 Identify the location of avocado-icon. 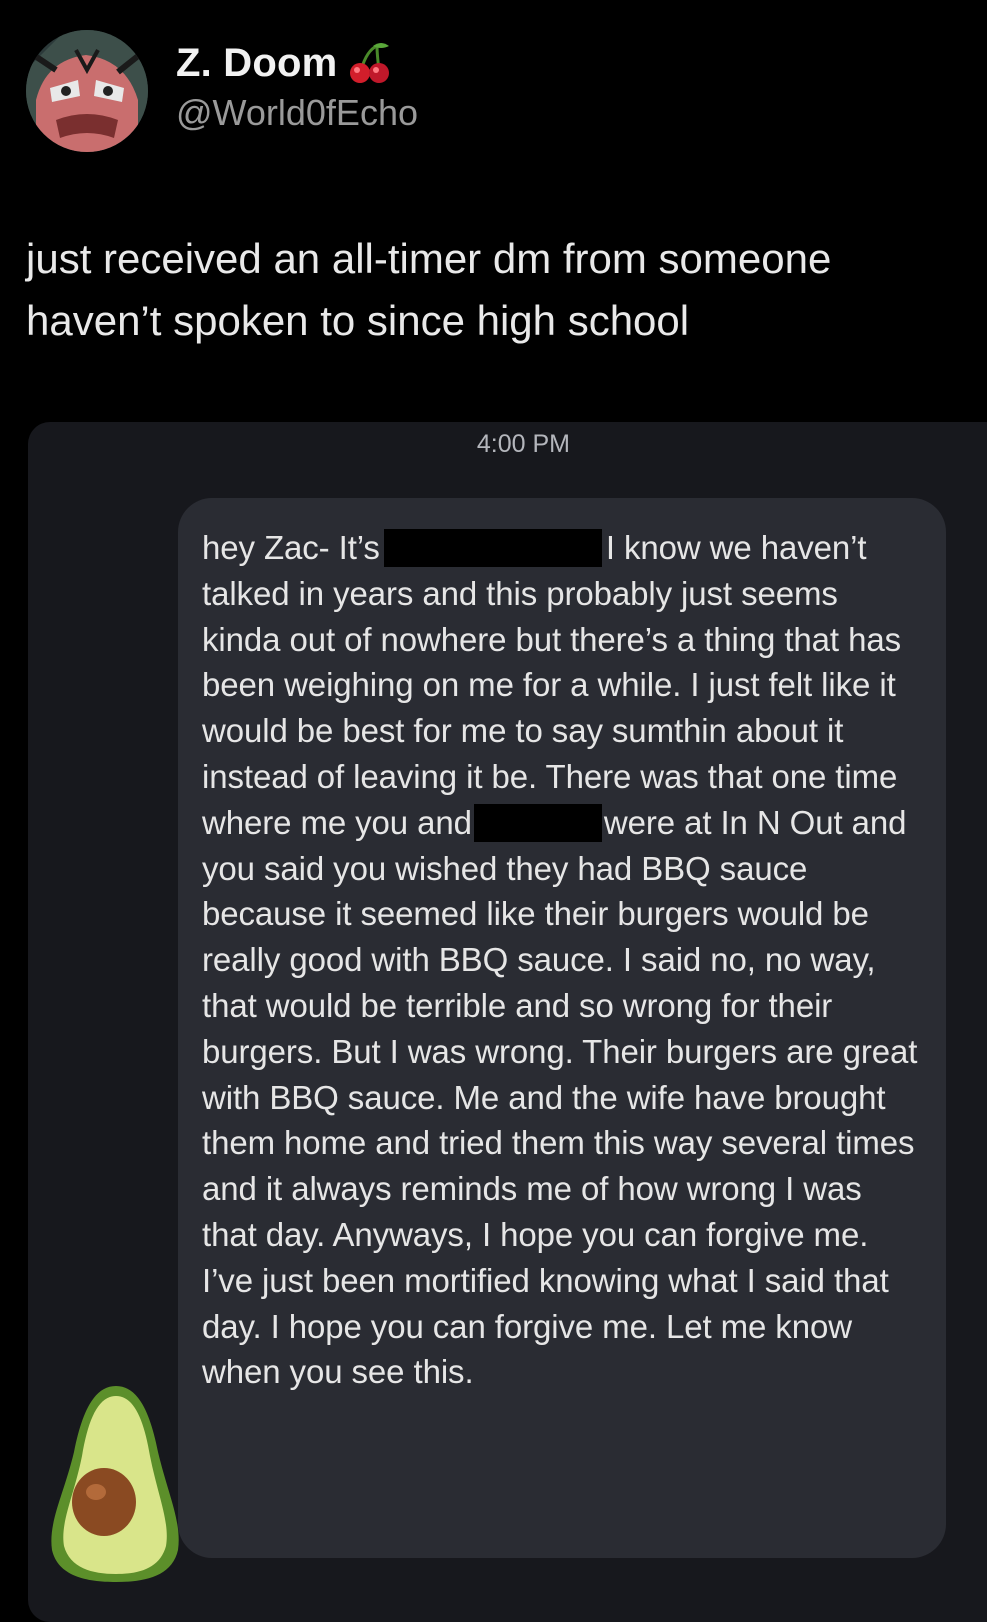
(115, 1484).